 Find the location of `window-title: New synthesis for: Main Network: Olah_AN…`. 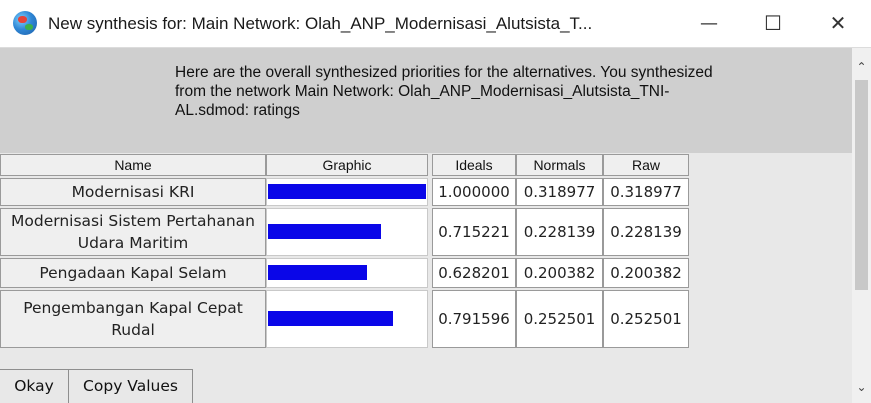

window-title: New synthesis for: Main Network: Olah_AN… is located at coordinates (320, 23).